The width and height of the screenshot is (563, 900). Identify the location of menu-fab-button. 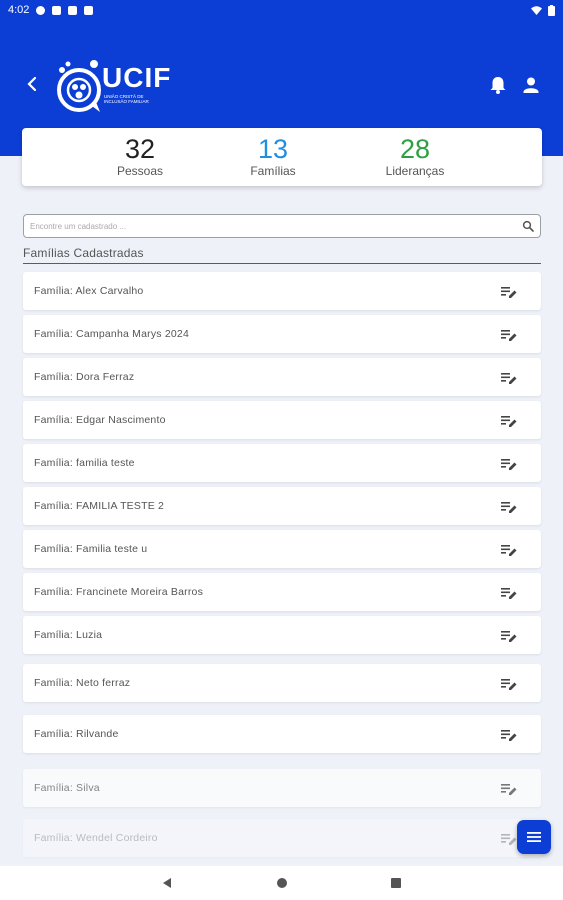
(534, 837).